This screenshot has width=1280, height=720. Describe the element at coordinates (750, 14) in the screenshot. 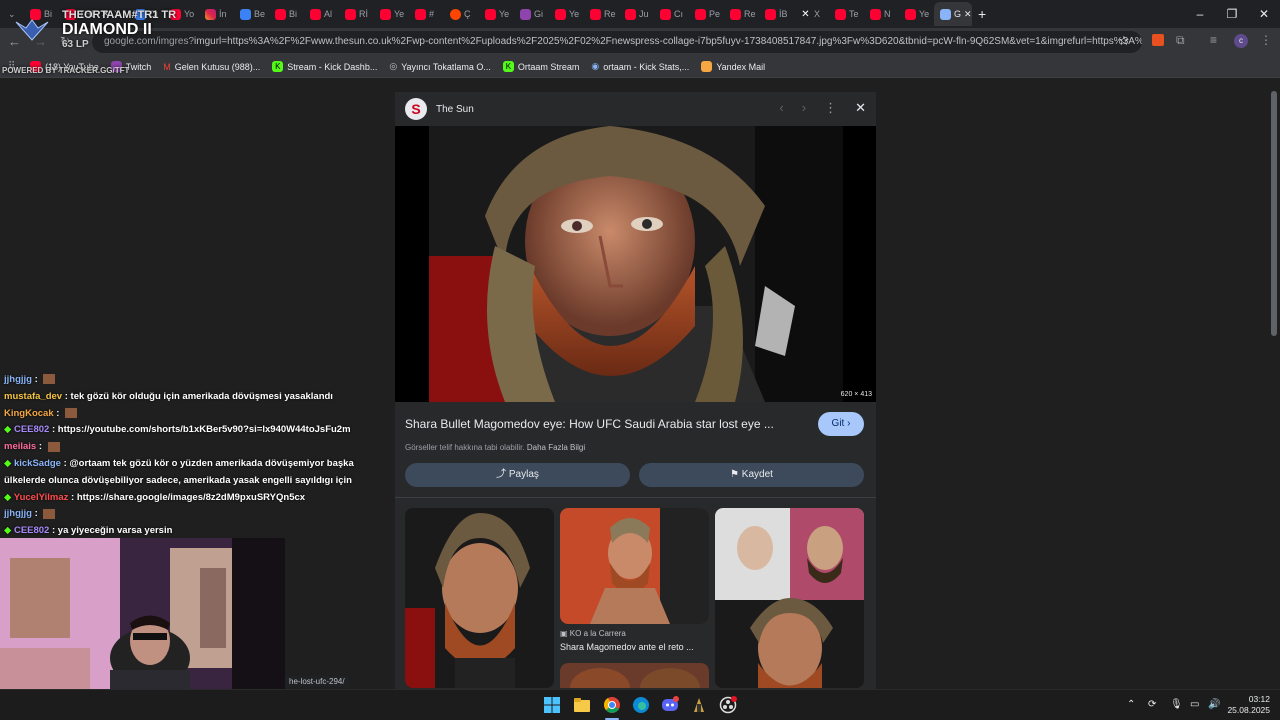

I see `tab-title: Re` at that location.